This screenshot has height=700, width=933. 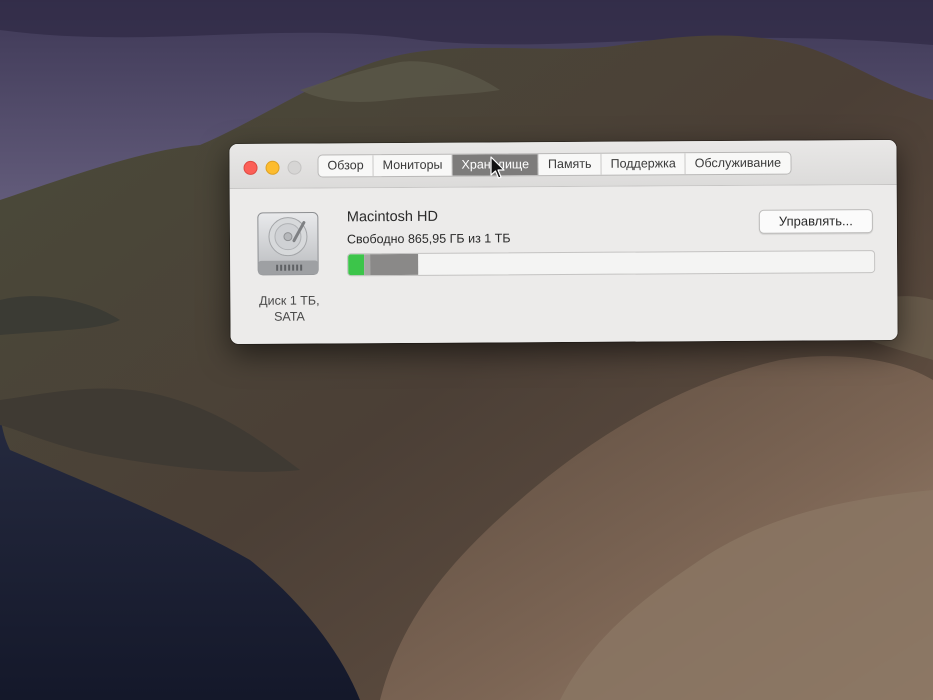 I want to click on mouse-pointer-icon, so click(x=498, y=168).